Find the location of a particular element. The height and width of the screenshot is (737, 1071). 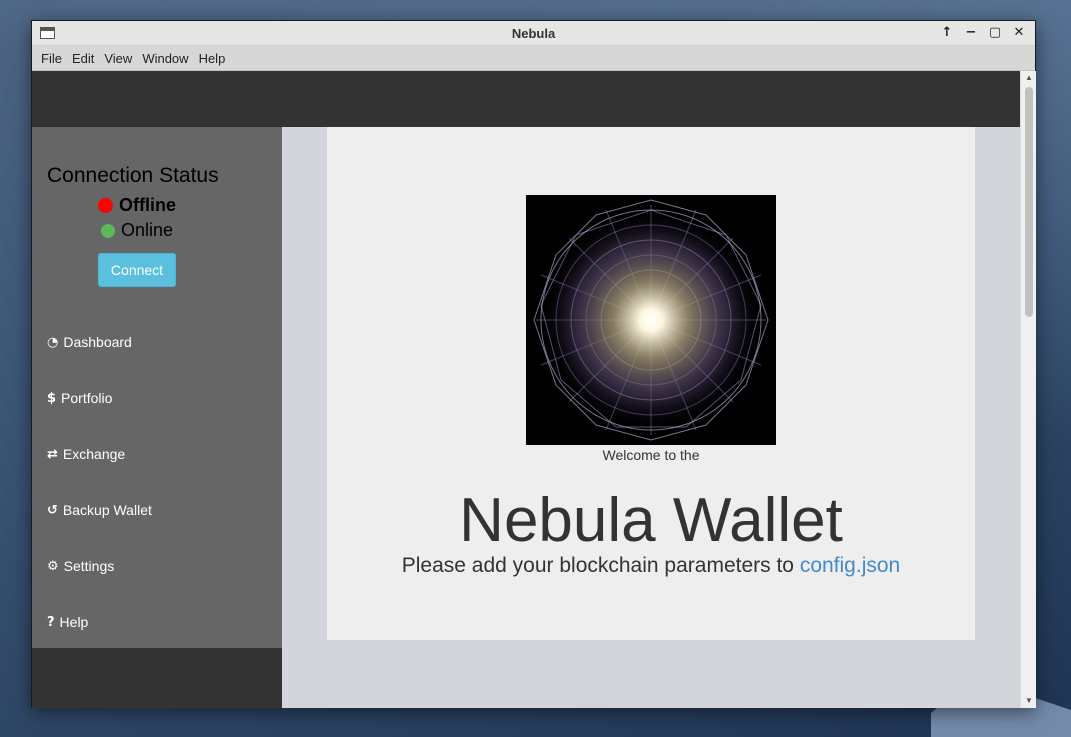

maximize-icon: ▢ is located at coordinates (995, 33).